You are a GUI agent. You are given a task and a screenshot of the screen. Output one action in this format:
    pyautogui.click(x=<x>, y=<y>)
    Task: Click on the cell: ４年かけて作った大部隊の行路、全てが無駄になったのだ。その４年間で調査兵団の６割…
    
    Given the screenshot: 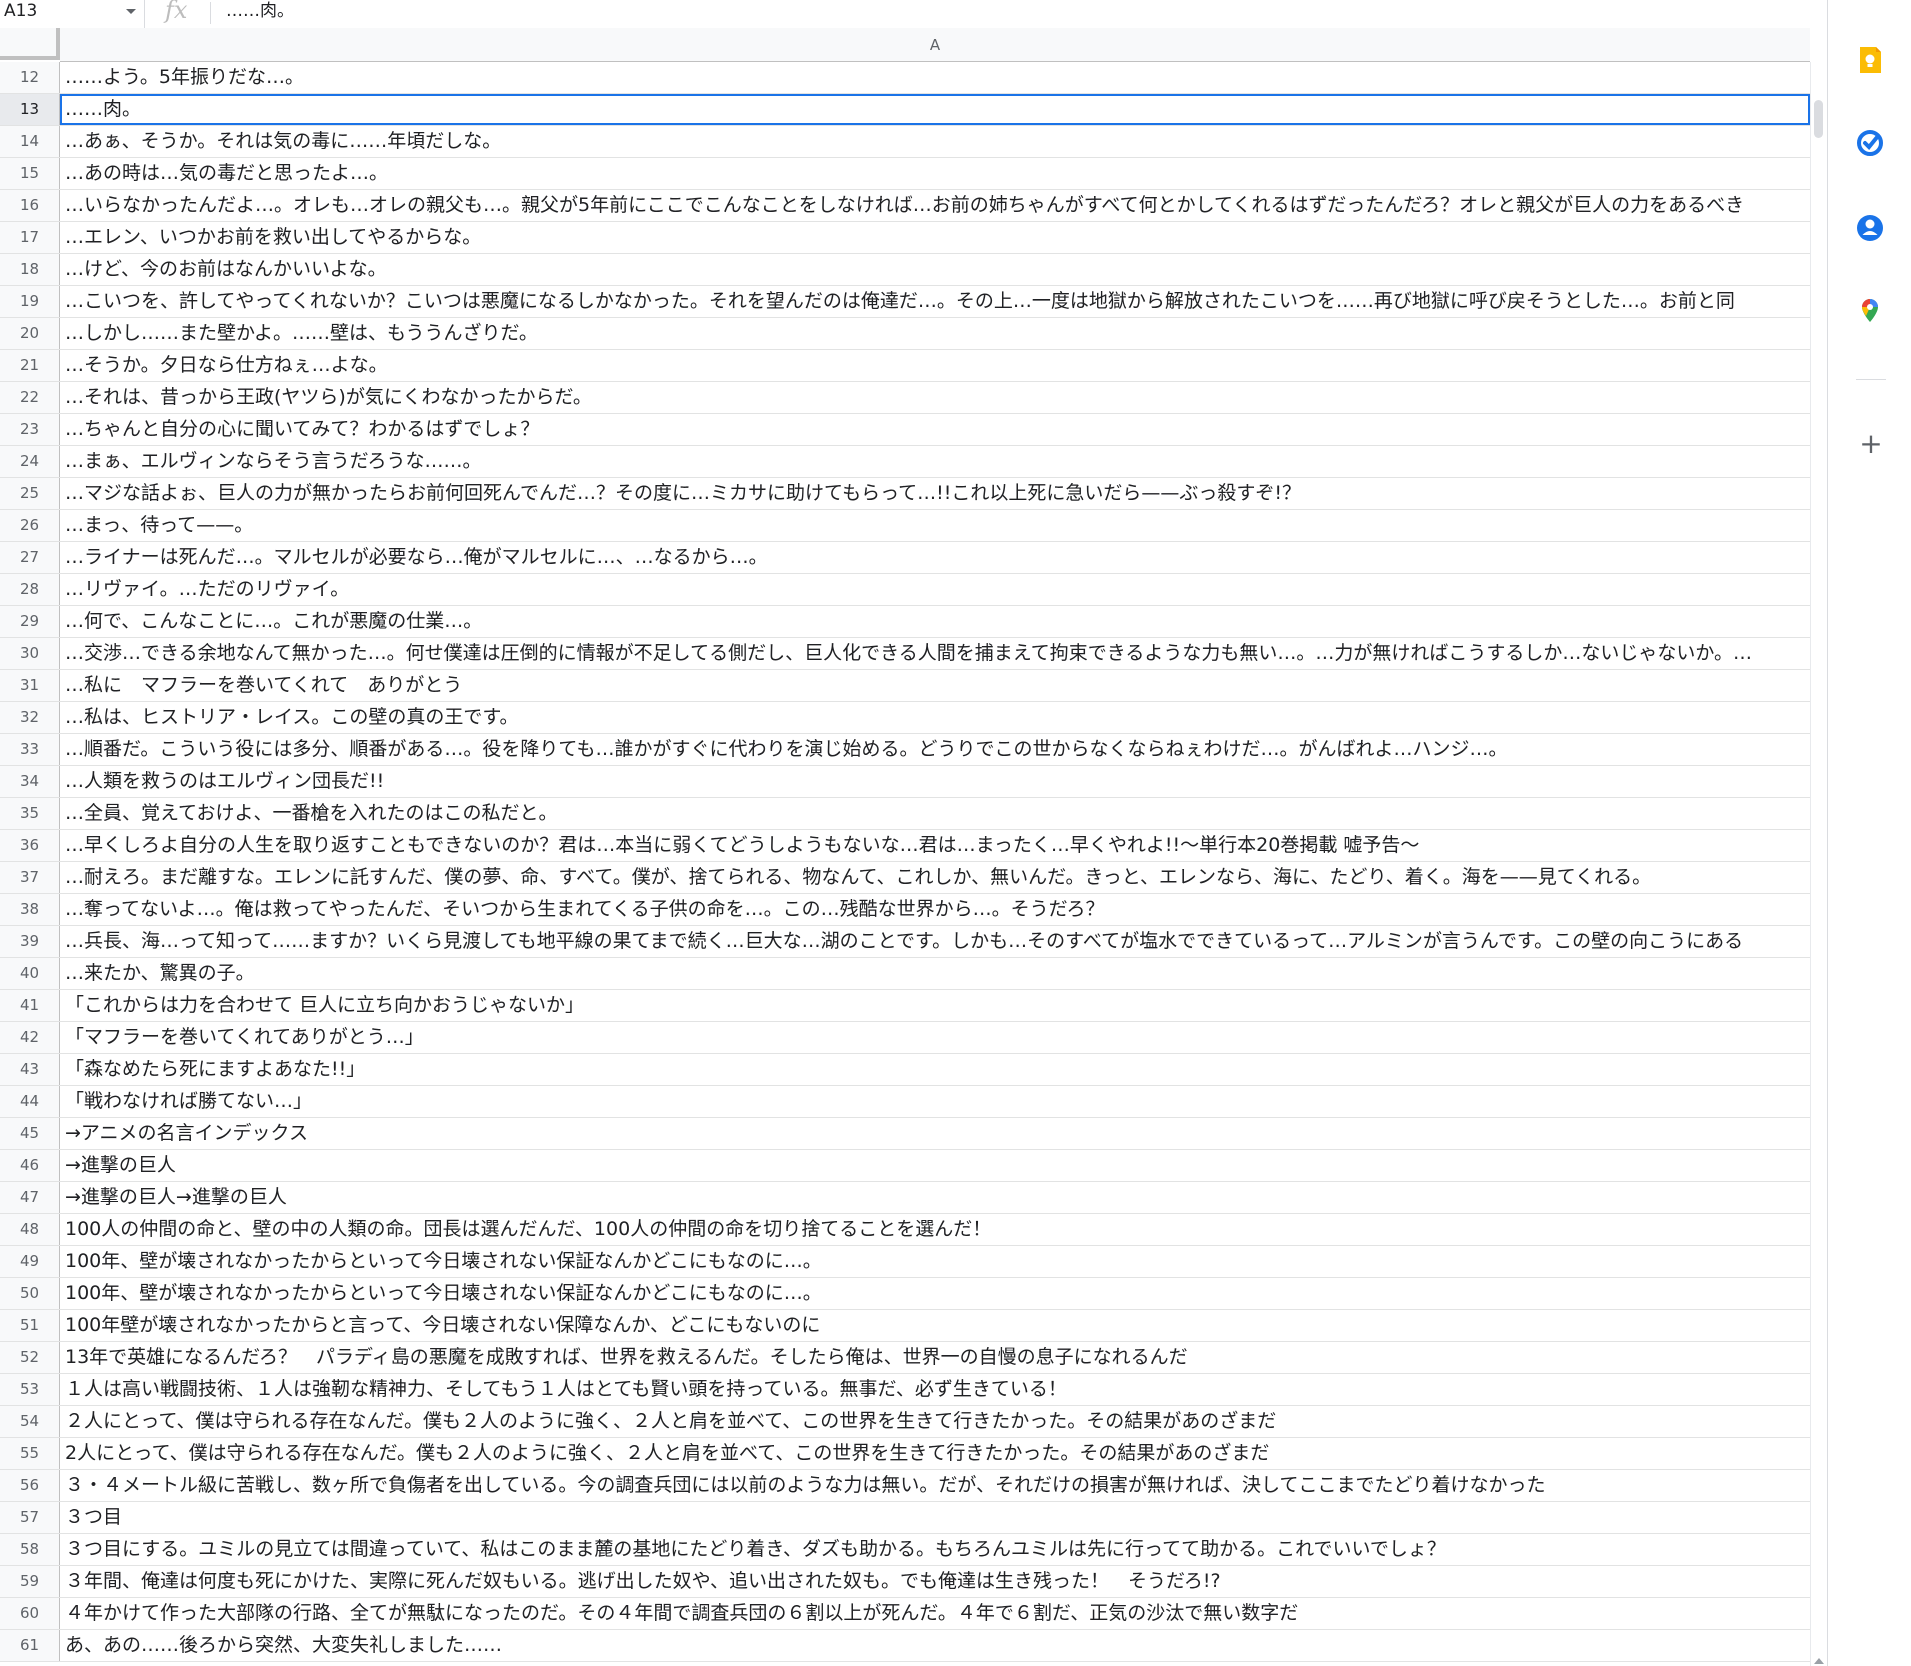 What is the action you would take?
    pyautogui.click(x=935, y=1613)
    